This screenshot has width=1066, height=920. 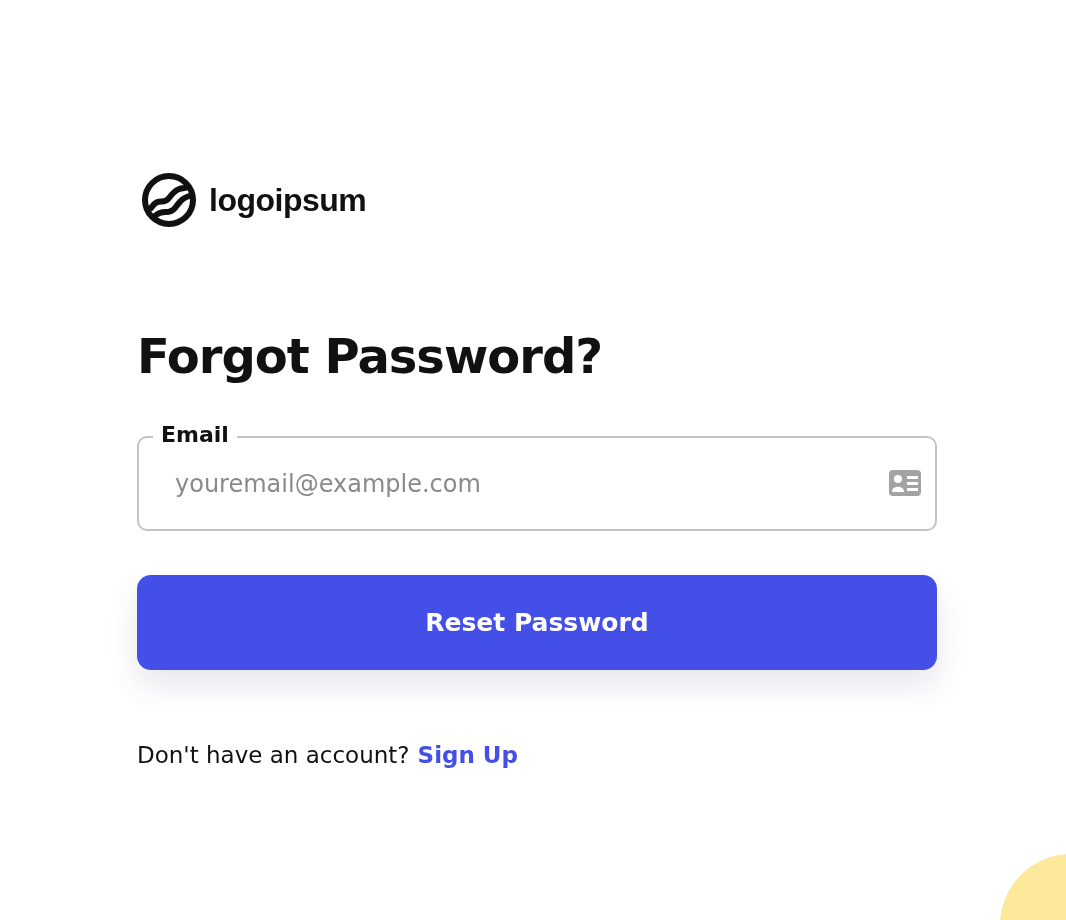 I want to click on logo-text: logoipsum, so click(x=288, y=200).